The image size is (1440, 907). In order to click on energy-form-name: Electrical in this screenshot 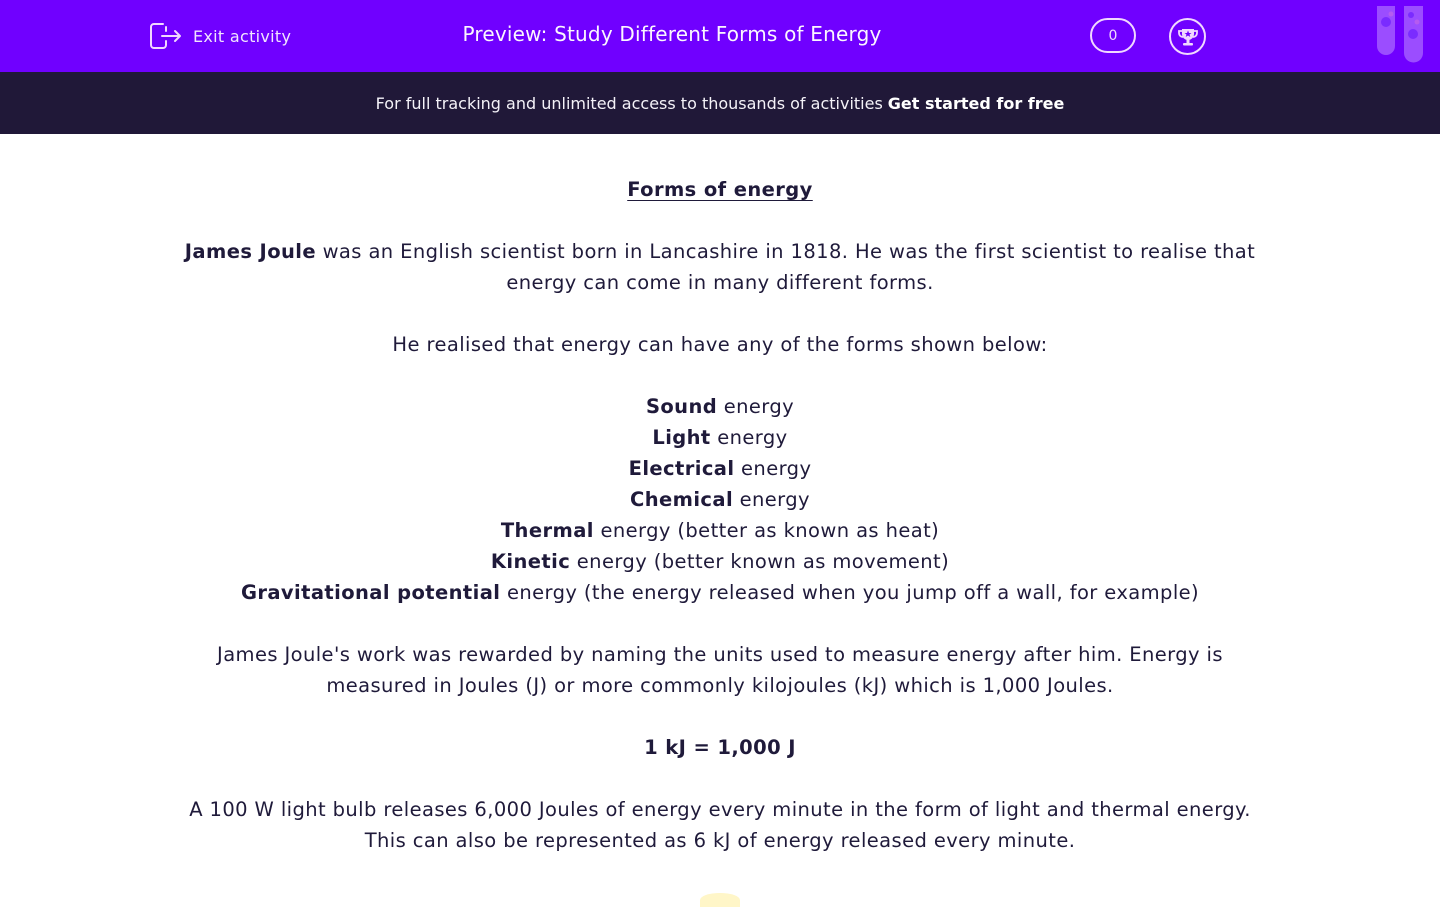, I will do `click(681, 468)`.